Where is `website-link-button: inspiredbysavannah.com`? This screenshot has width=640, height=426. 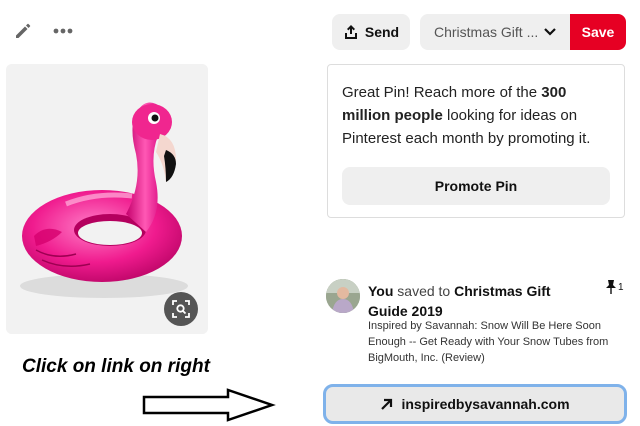 website-link-button: inspiredbysavannah.com is located at coordinates (475, 404).